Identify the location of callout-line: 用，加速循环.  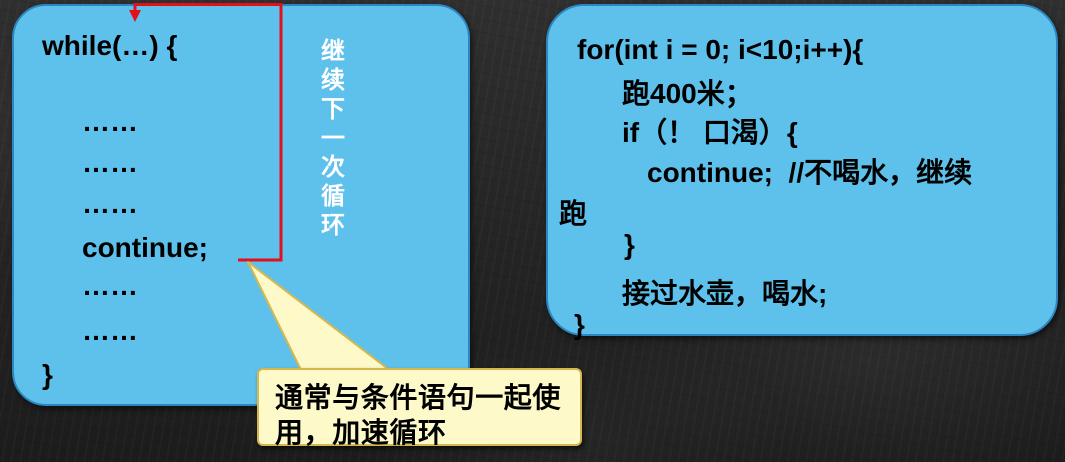
(361, 432).